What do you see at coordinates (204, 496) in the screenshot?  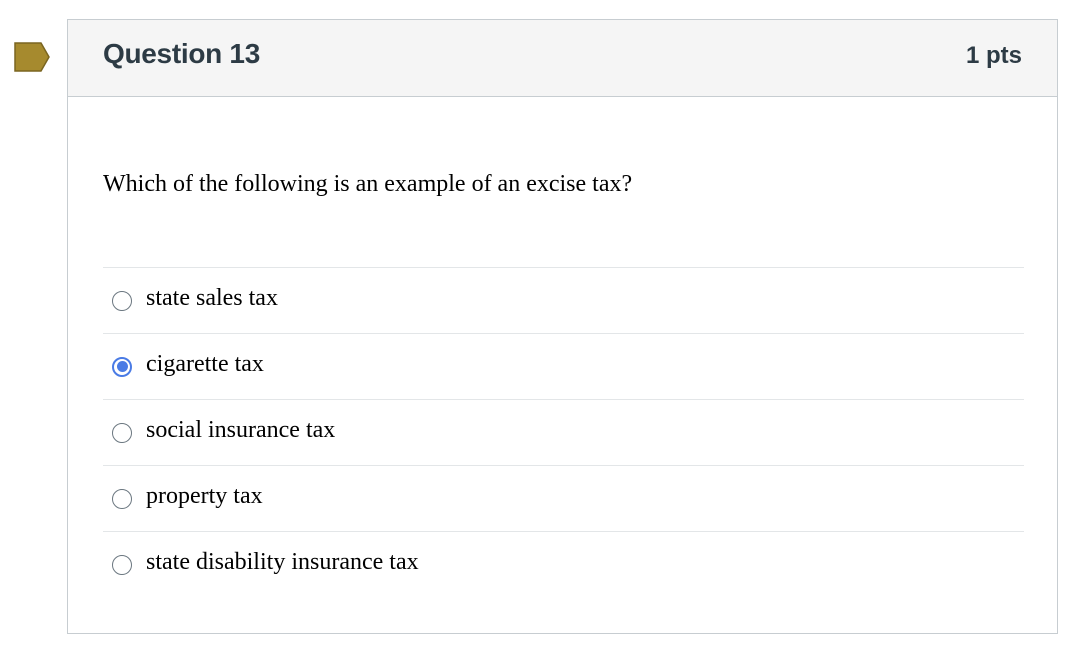 I see `answer-label: property tax` at bounding box center [204, 496].